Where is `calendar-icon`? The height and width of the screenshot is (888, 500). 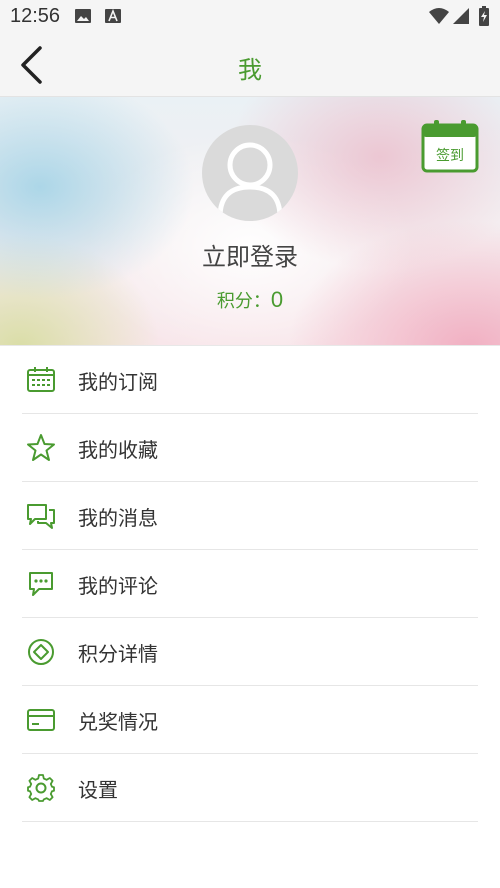
calendar-icon is located at coordinates (41, 379).